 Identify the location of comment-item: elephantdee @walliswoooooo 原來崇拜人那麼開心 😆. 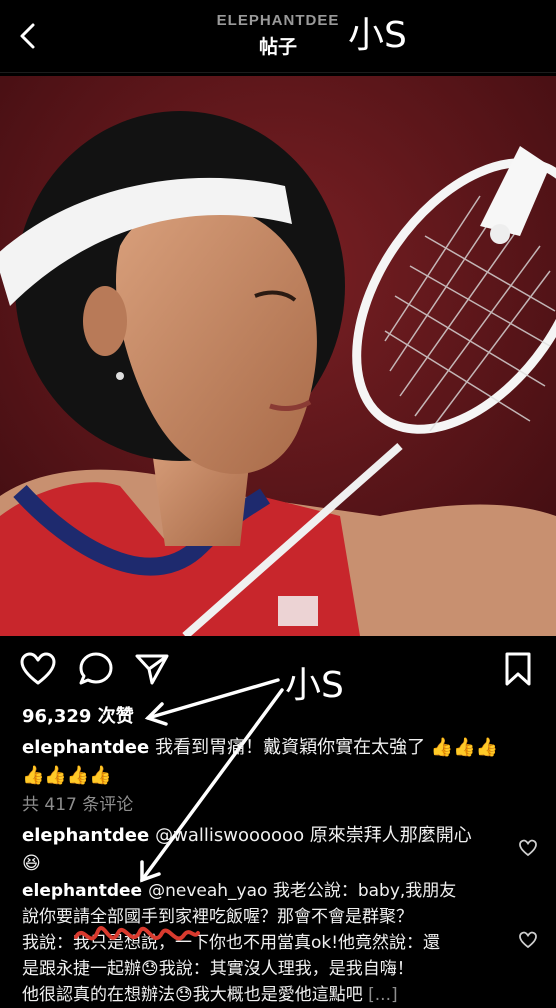
(267, 850).